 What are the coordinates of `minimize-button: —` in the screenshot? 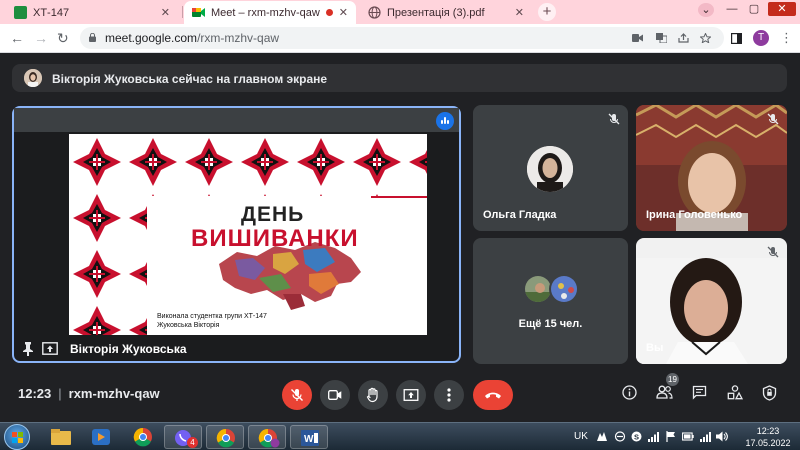 It's located at (732, 9).